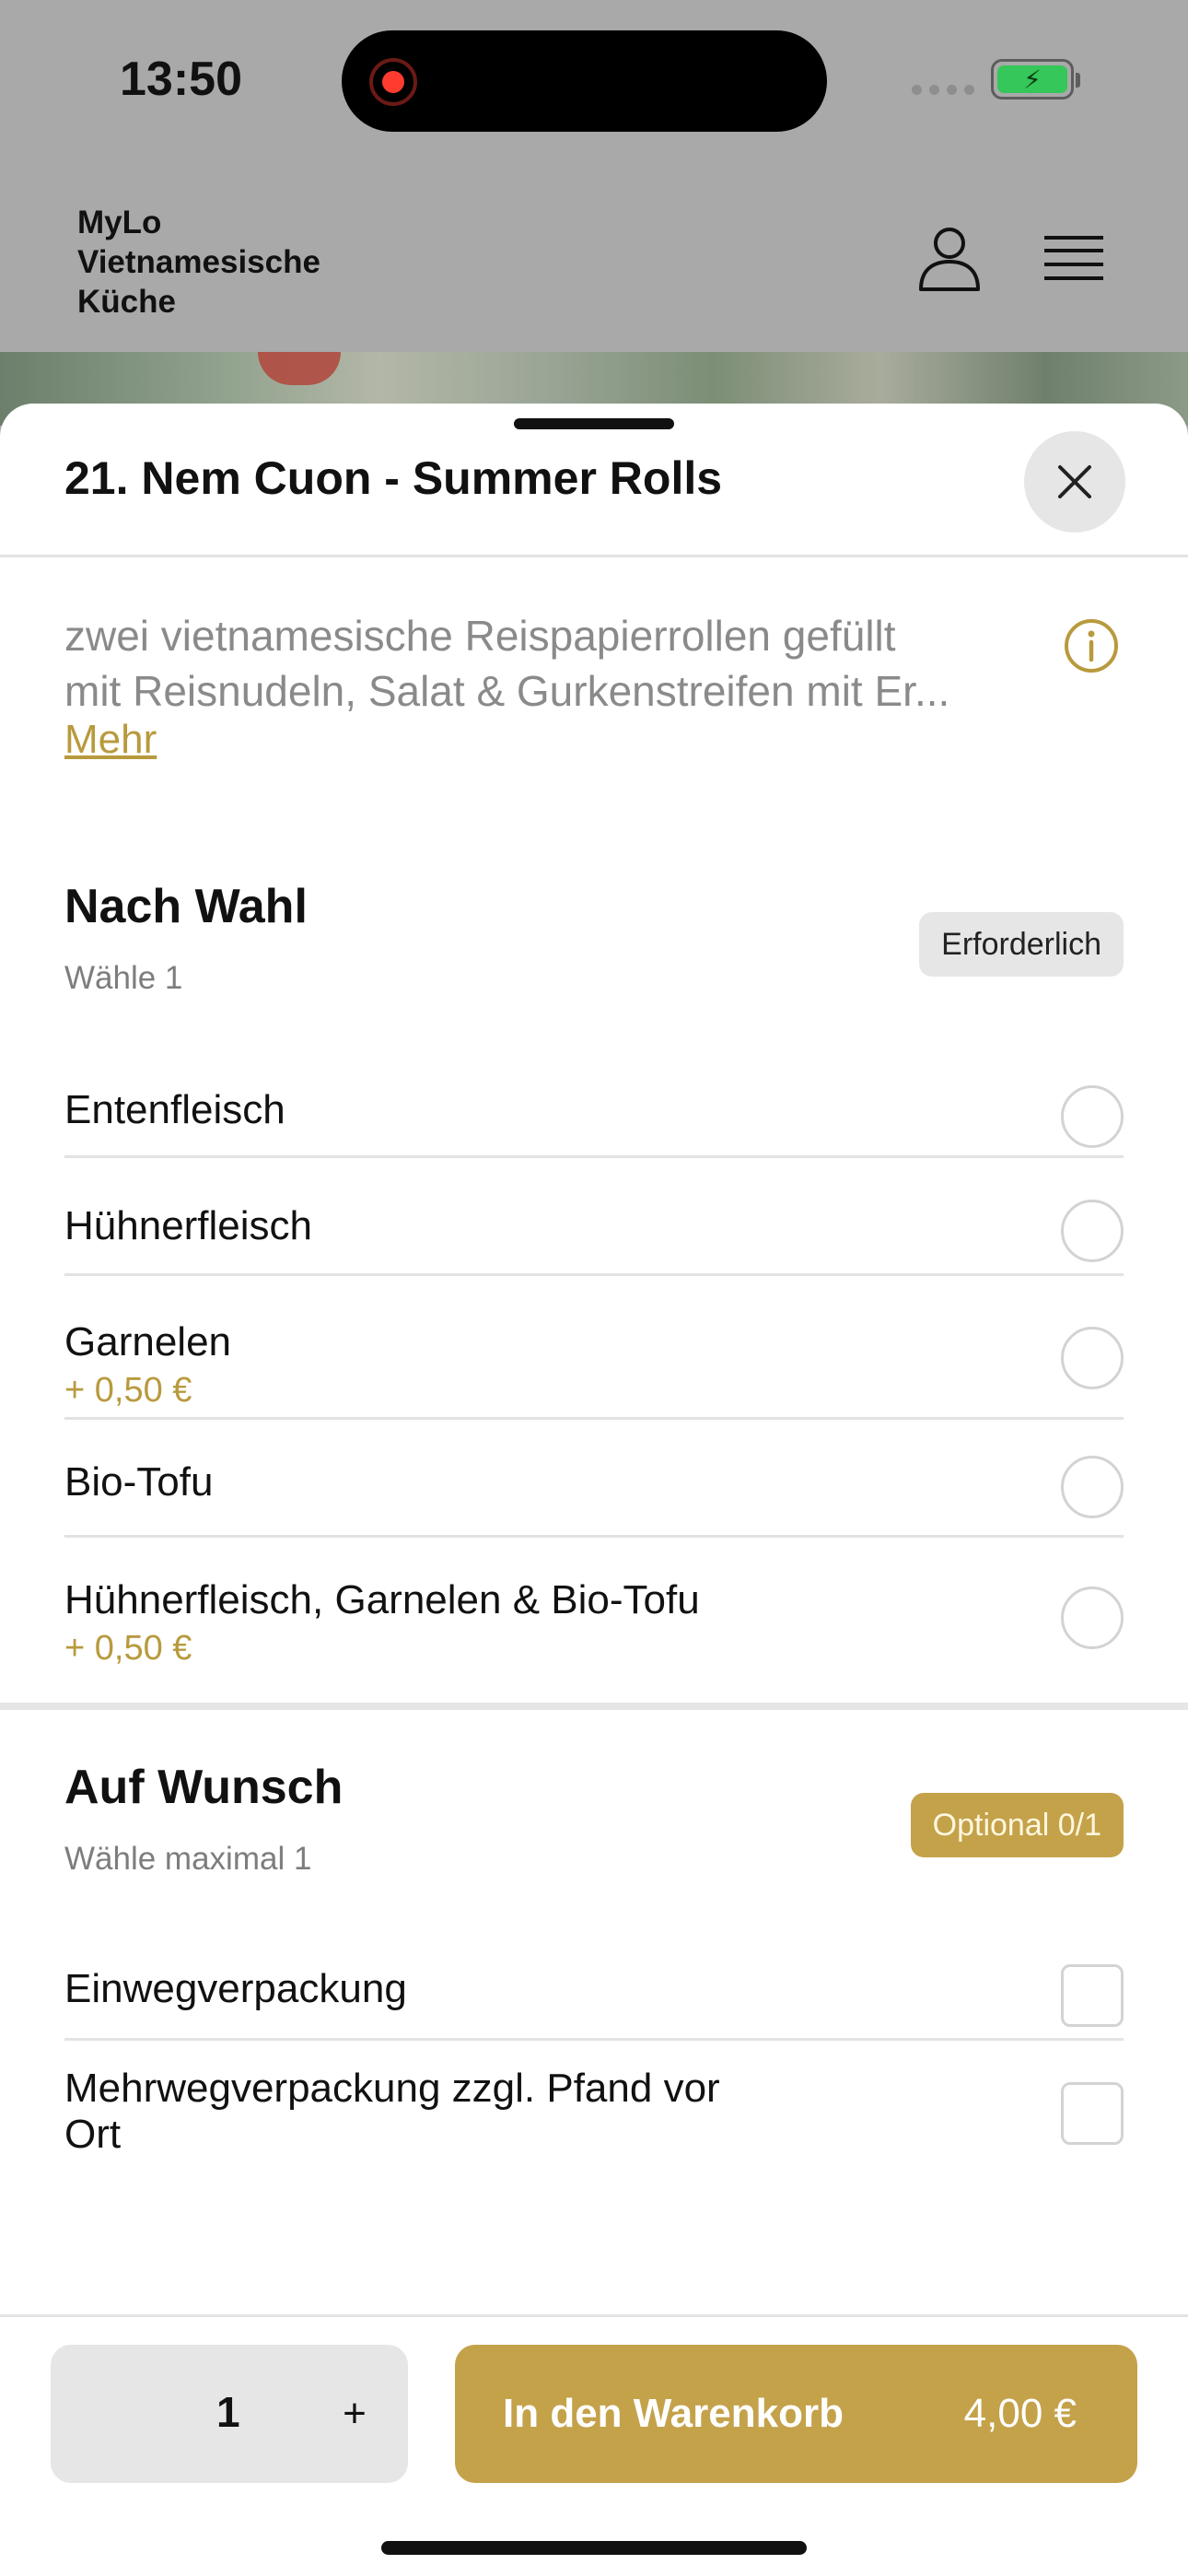 The height and width of the screenshot is (2576, 1188). What do you see at coordinates (943, 90) in the screenshot?
I see `cellular-signal-icon` at bounding box center [943, 90].